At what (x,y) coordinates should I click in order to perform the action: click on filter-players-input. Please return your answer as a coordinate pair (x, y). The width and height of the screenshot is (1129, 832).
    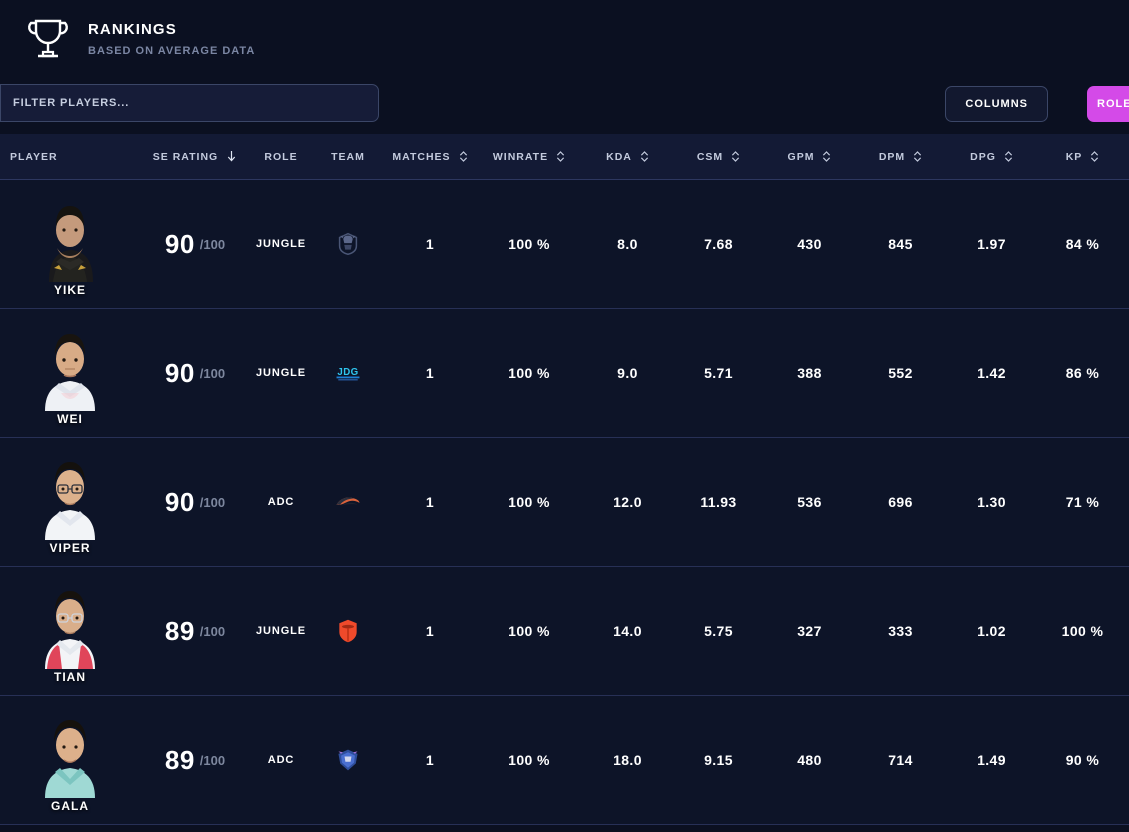
    Looking at the image, I should click on (189, 103).